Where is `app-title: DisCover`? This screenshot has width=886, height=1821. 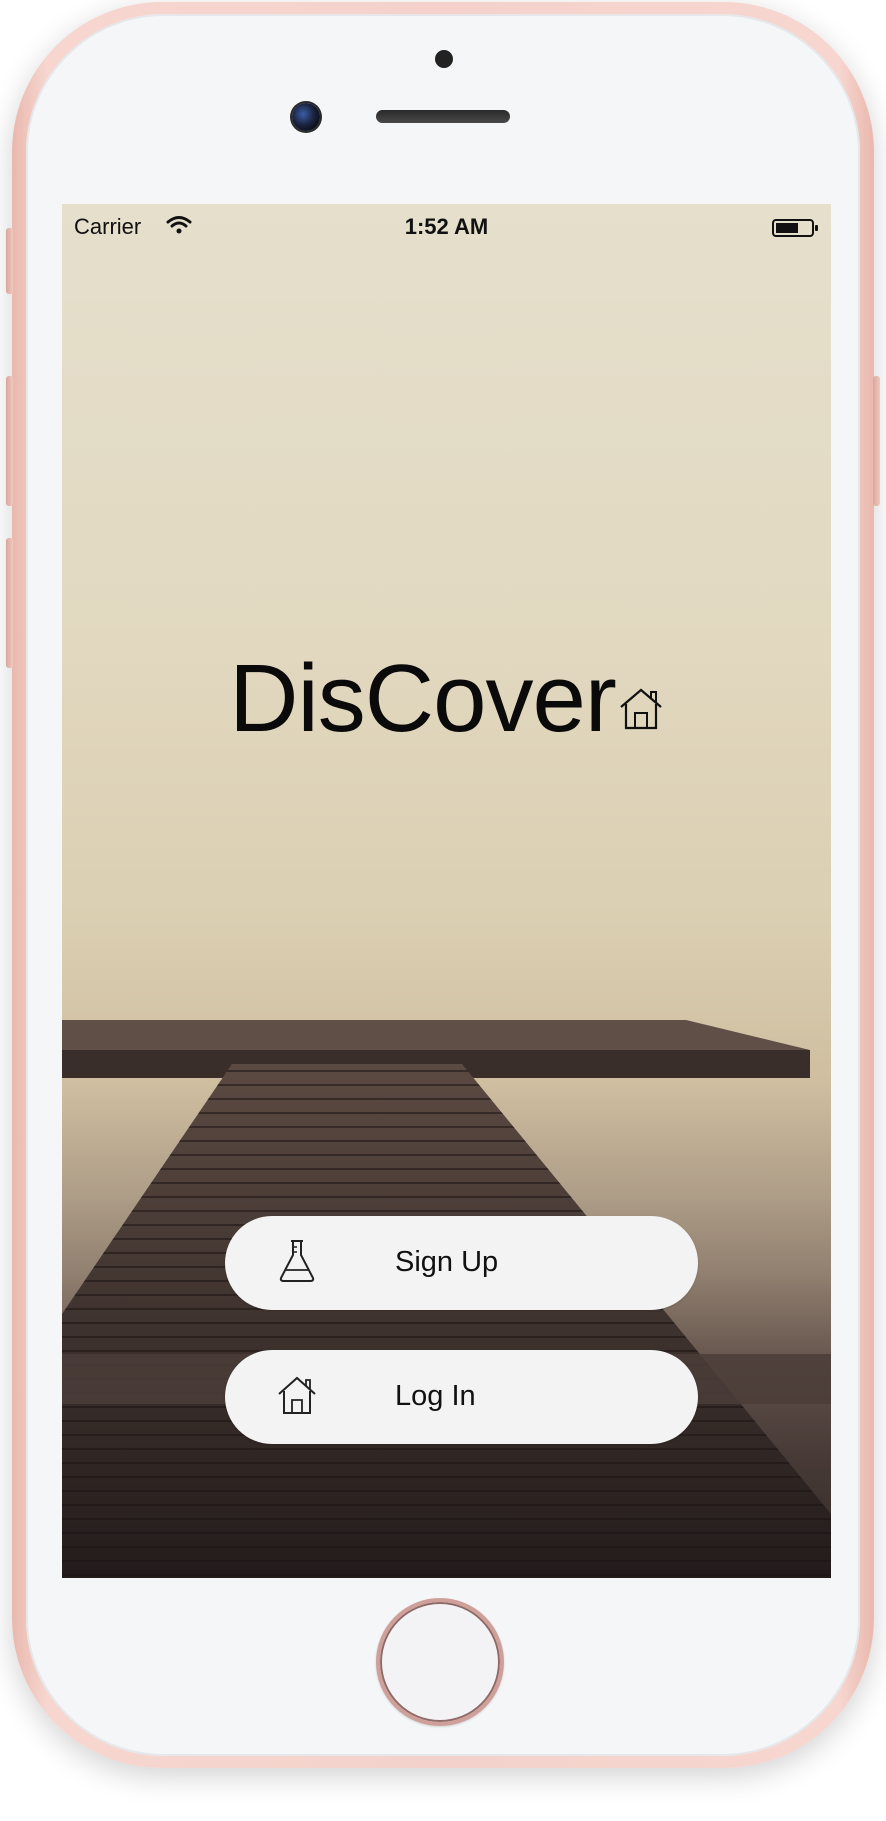 app-title: DisCover is located at coordinates (423, 698).